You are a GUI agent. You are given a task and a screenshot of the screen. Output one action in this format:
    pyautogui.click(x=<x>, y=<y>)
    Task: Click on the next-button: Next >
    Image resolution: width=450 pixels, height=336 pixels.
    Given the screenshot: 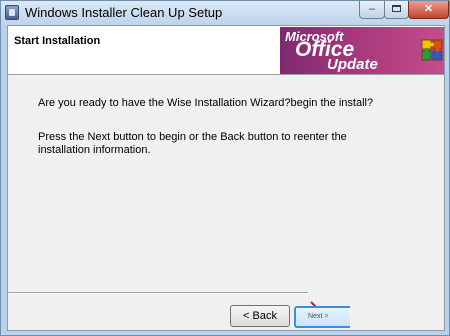 What is the action you would take?
    pyautogui.click(x=322, y=317)
    